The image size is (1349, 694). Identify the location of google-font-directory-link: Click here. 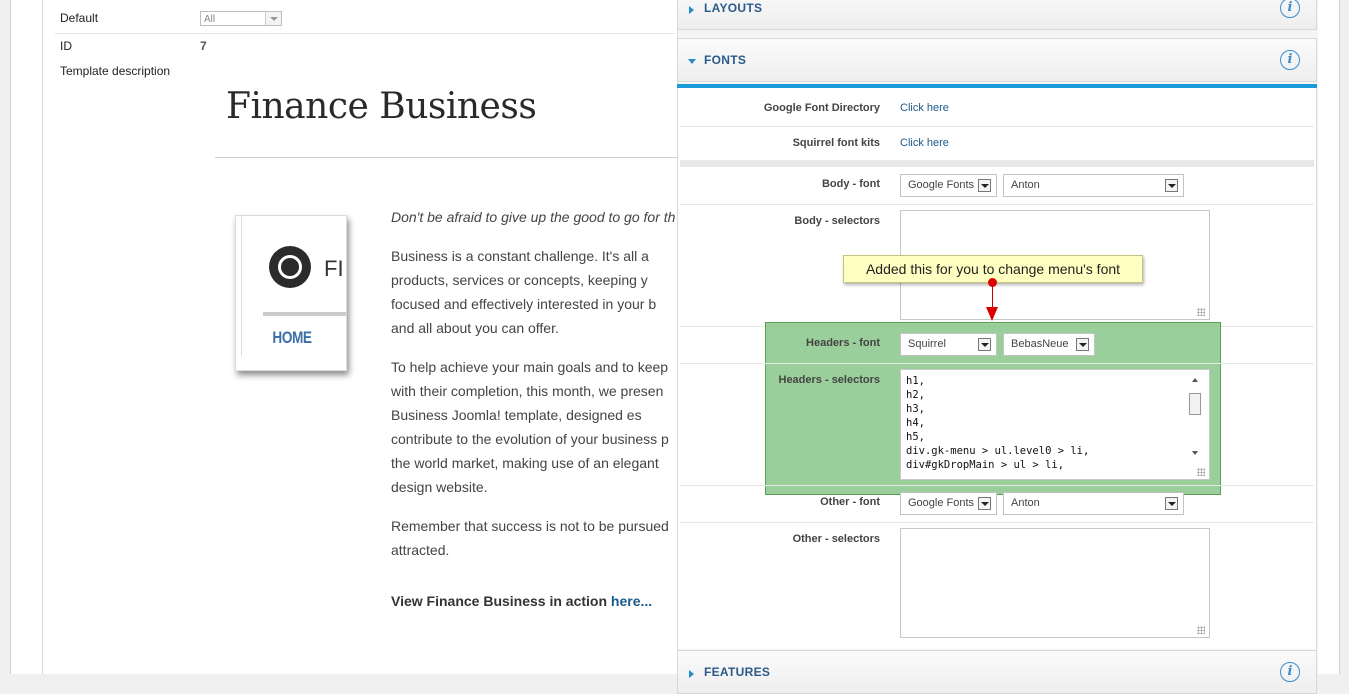
(924, 108).